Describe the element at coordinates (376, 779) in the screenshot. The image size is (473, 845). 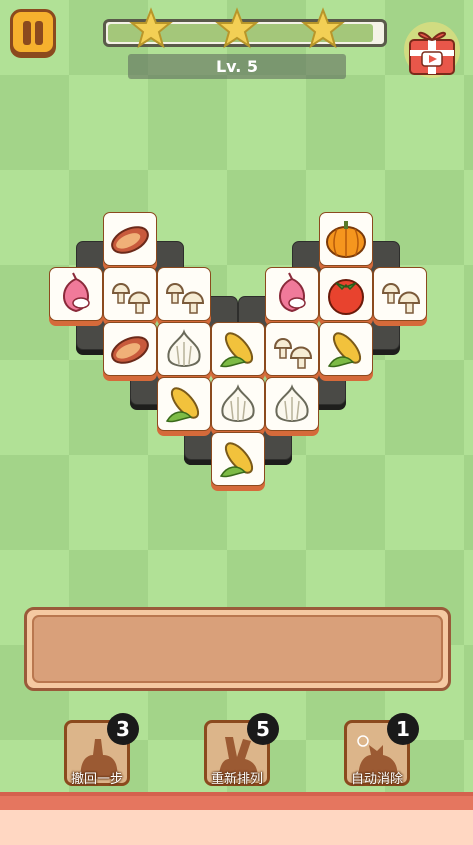
I see `auto-clear-label: 自动消除` at that location.